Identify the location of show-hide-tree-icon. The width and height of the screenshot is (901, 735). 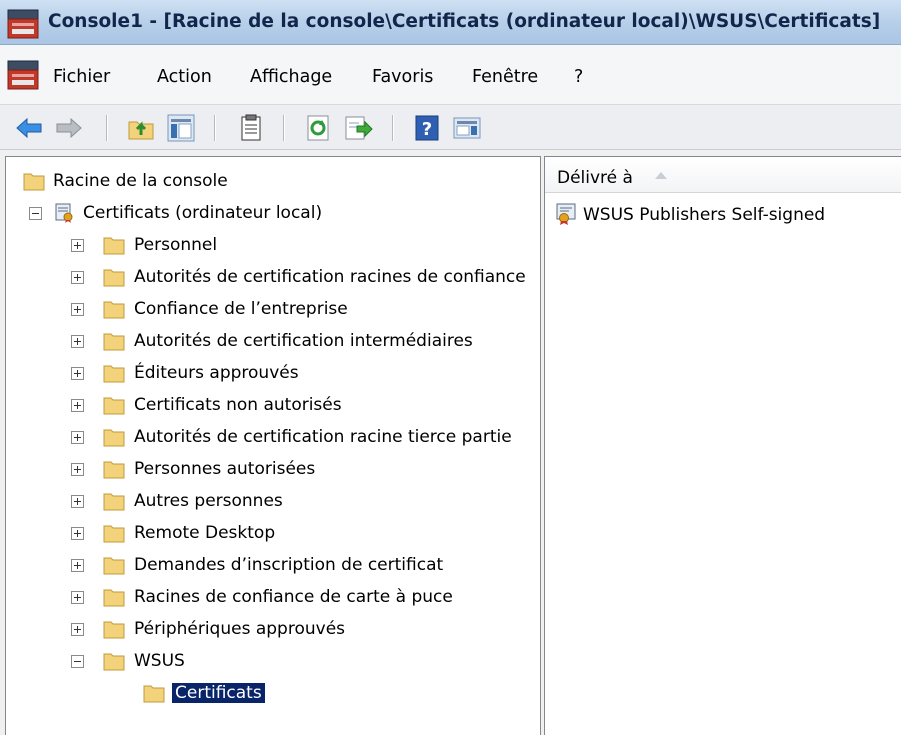
(181, 128).